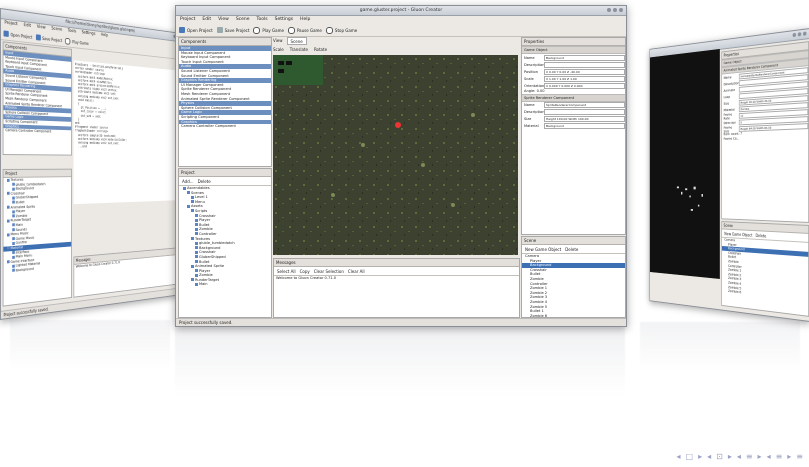  What do you see at coordinates (571, 249) in the screenshot?
I see `scene-delete-button: Delete` at bounding box center [571, 249].